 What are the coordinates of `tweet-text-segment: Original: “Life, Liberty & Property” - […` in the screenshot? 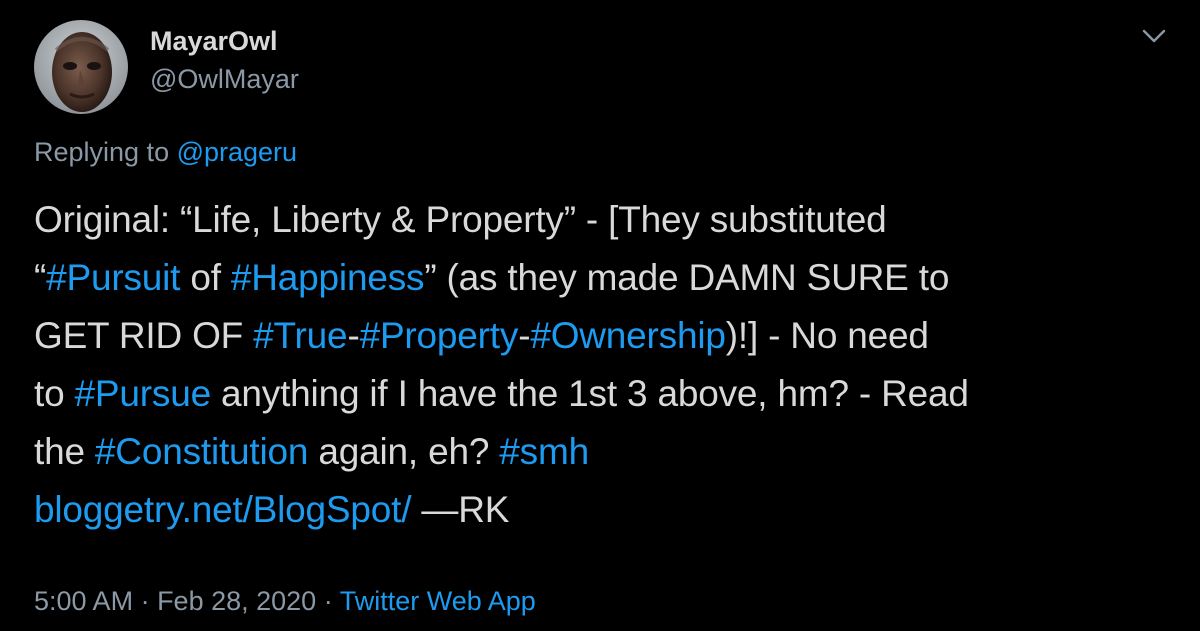 It's located at (460, 219).